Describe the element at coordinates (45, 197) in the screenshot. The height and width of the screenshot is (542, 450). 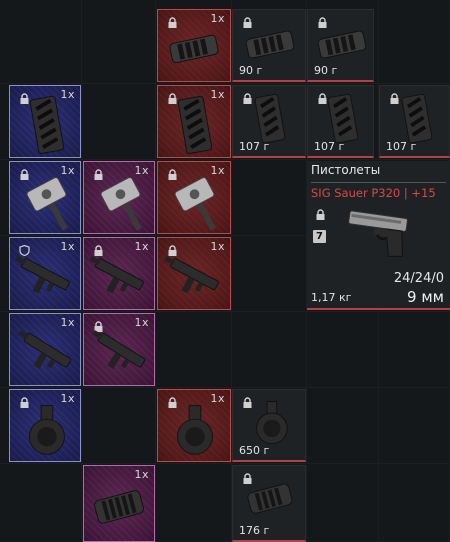
I see `hammer-item-blue: 1x` at that location.